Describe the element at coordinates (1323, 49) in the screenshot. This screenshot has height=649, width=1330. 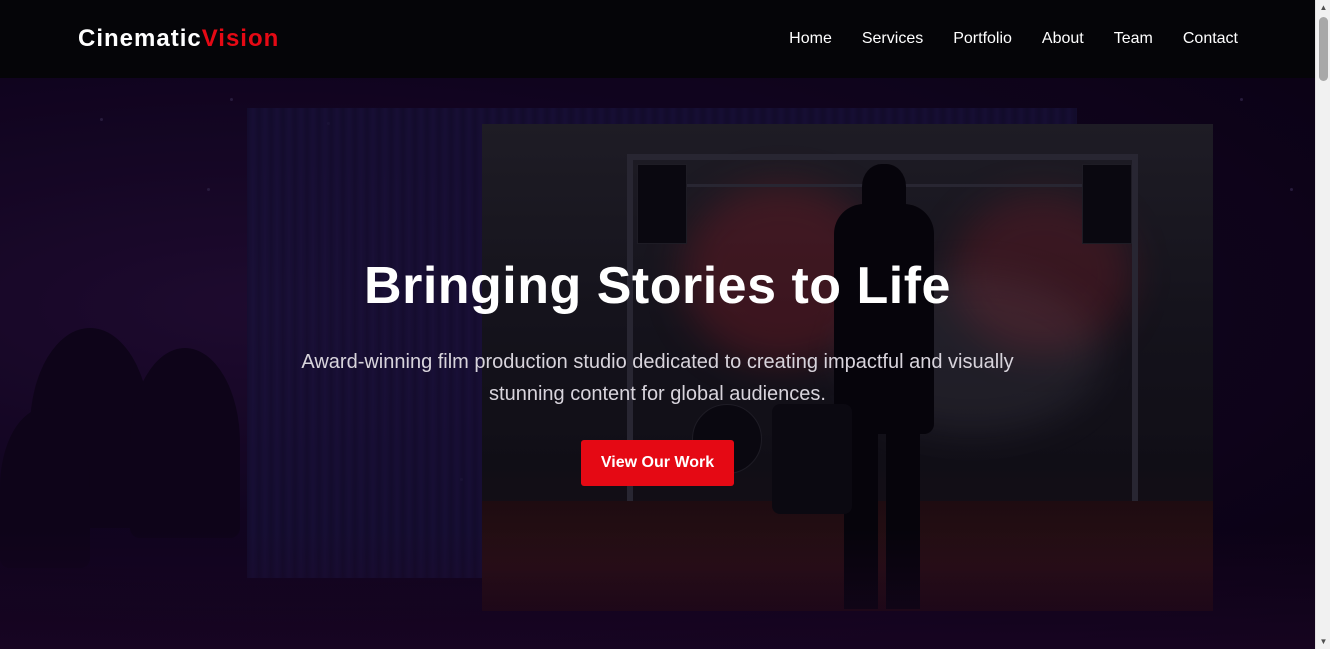
I see `scrollbar-thumb` at that location.